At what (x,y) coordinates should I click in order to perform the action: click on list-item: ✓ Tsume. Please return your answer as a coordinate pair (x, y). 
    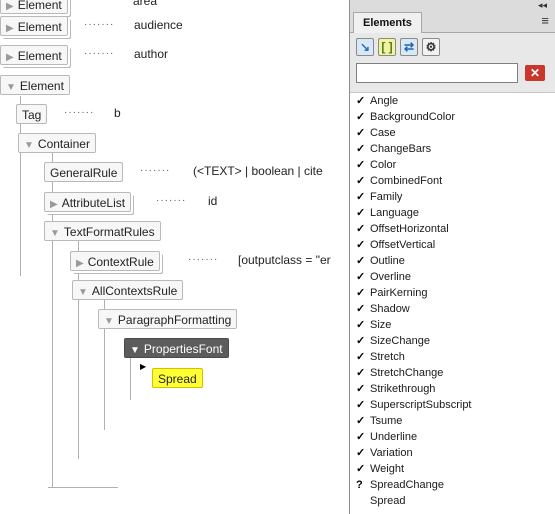
    Looking at the image, I should click on (452, 421).